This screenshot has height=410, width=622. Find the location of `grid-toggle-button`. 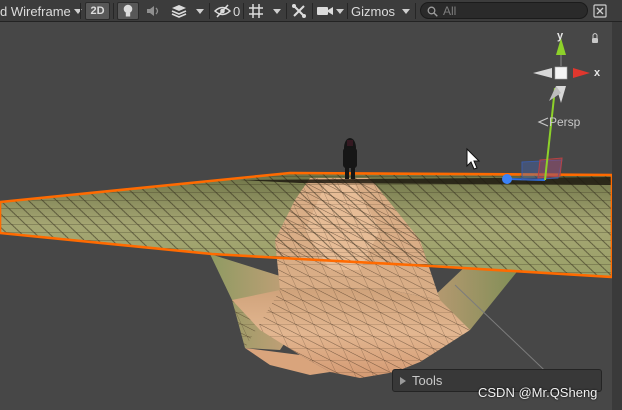

grid-toggle-button is located at coordinates (256, 11).